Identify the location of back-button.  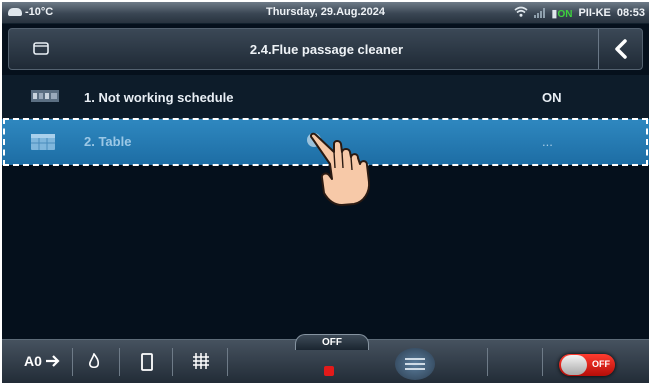
(620, 49).